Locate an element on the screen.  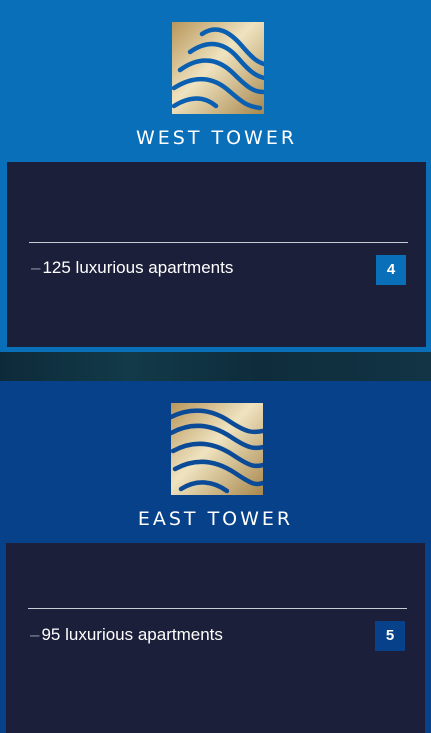
divider-strip is located at coordinates (215, 366).